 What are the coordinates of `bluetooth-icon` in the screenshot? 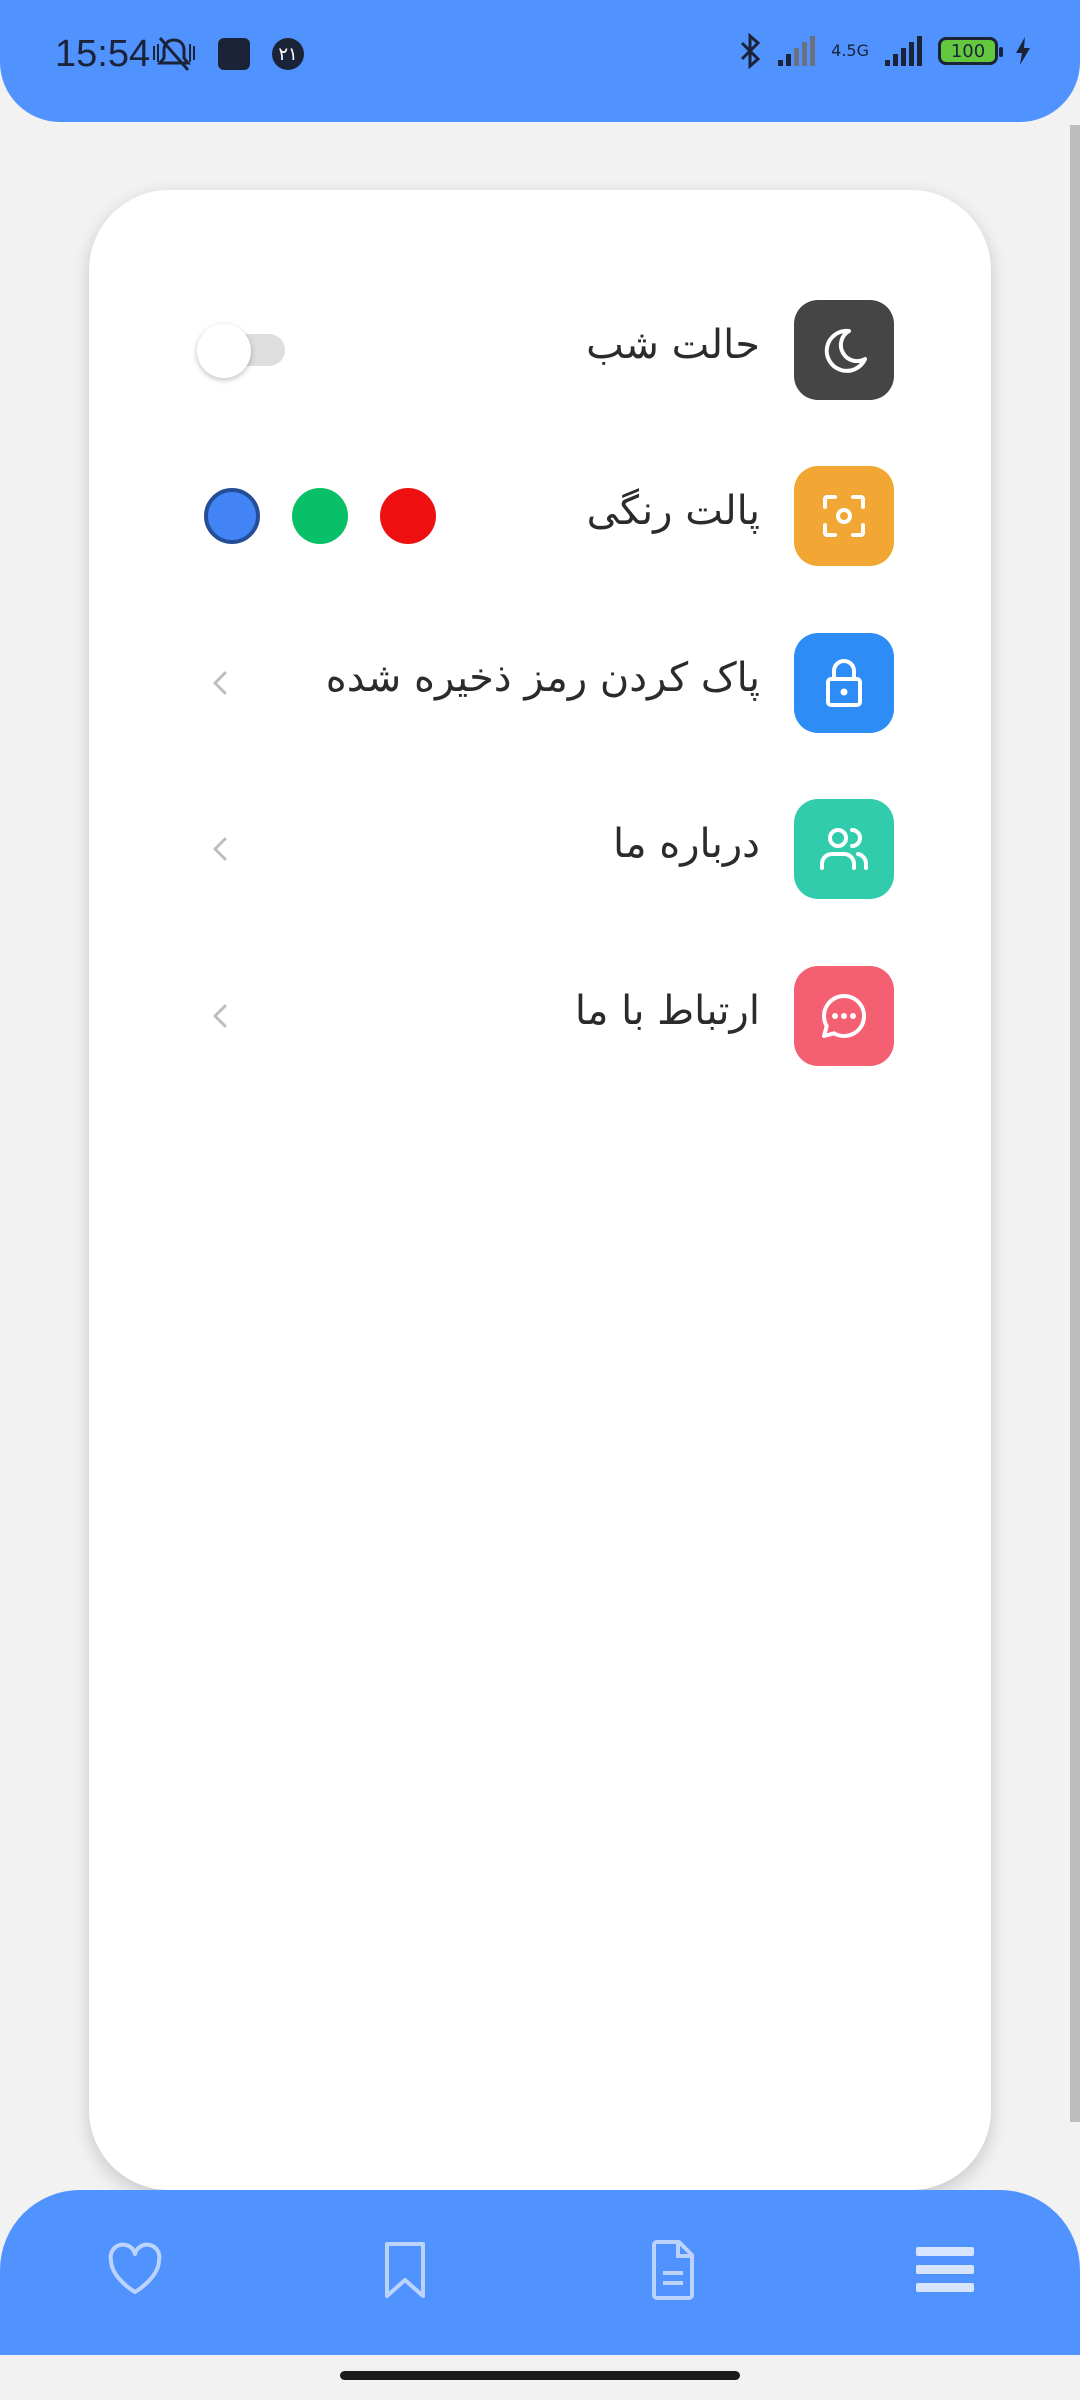 It's located at (751, 51).